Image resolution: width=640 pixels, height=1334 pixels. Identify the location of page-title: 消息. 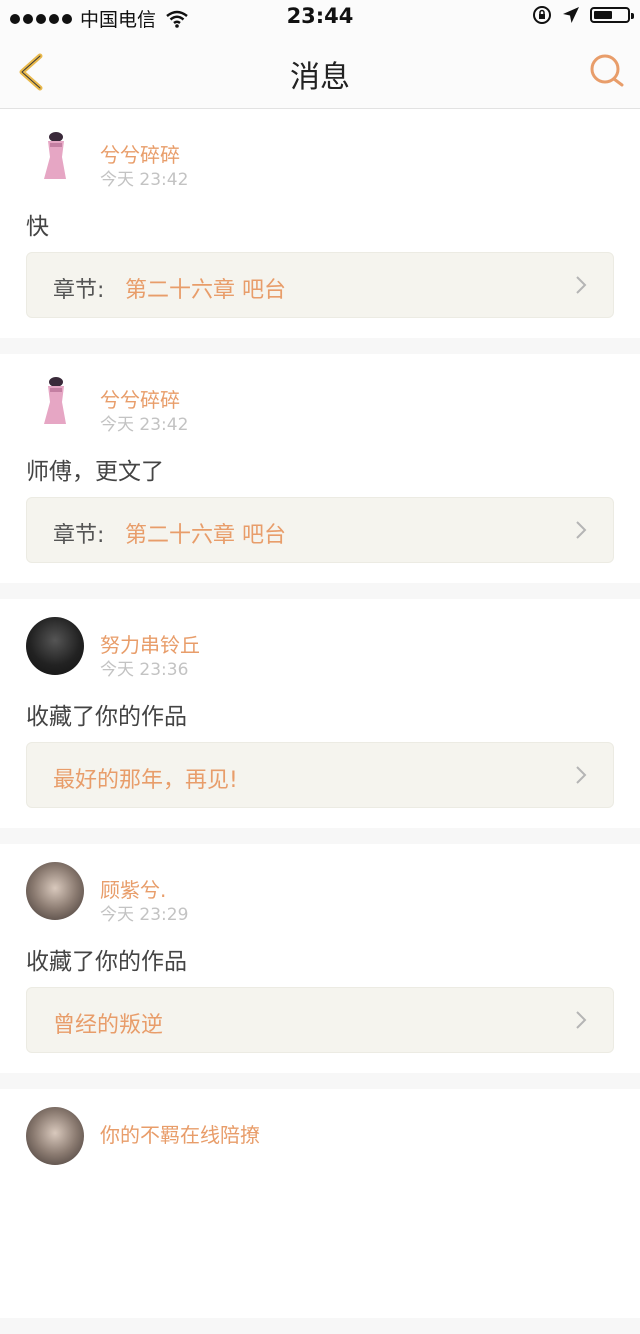
(320, 77).